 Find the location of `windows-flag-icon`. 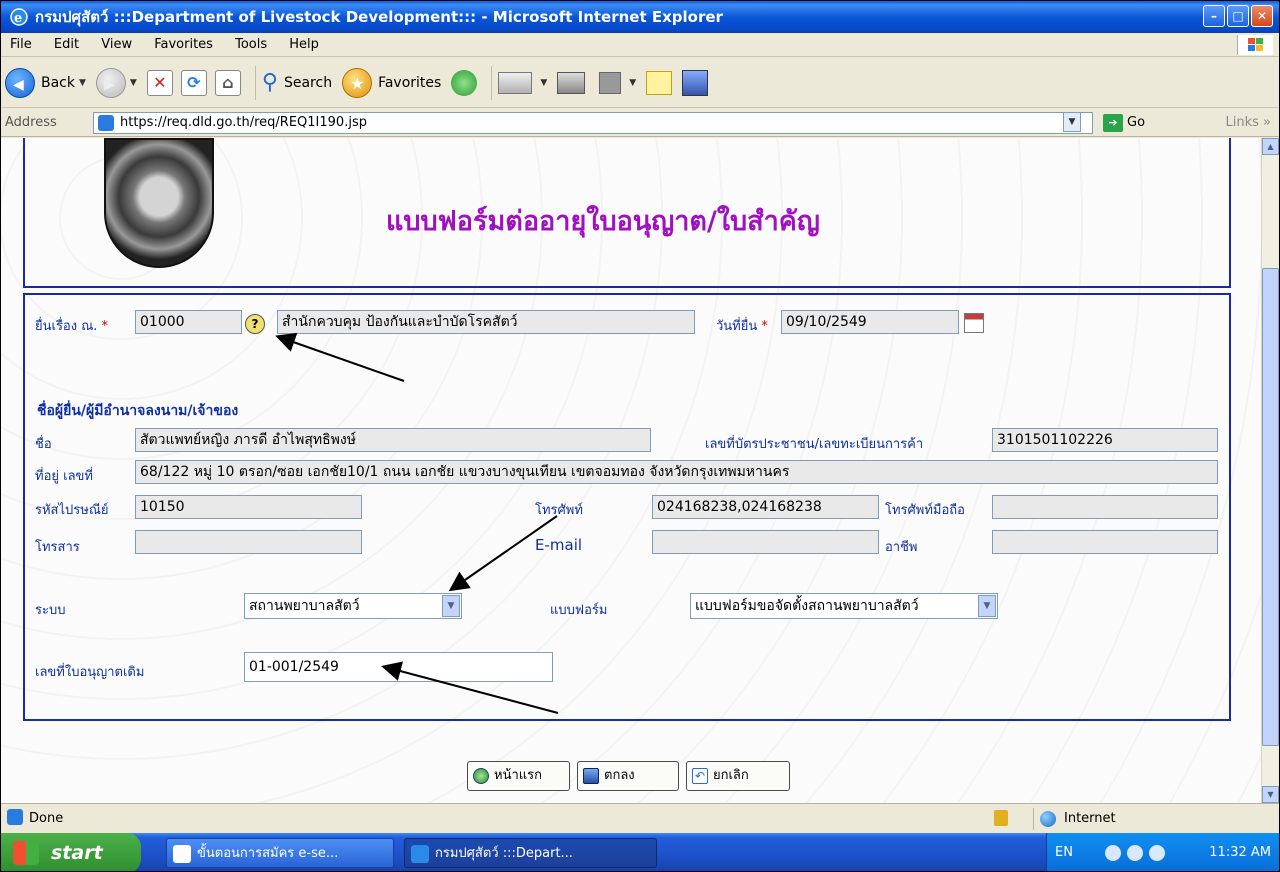

windows-flag-icon is located at coordinates (1255, 45).